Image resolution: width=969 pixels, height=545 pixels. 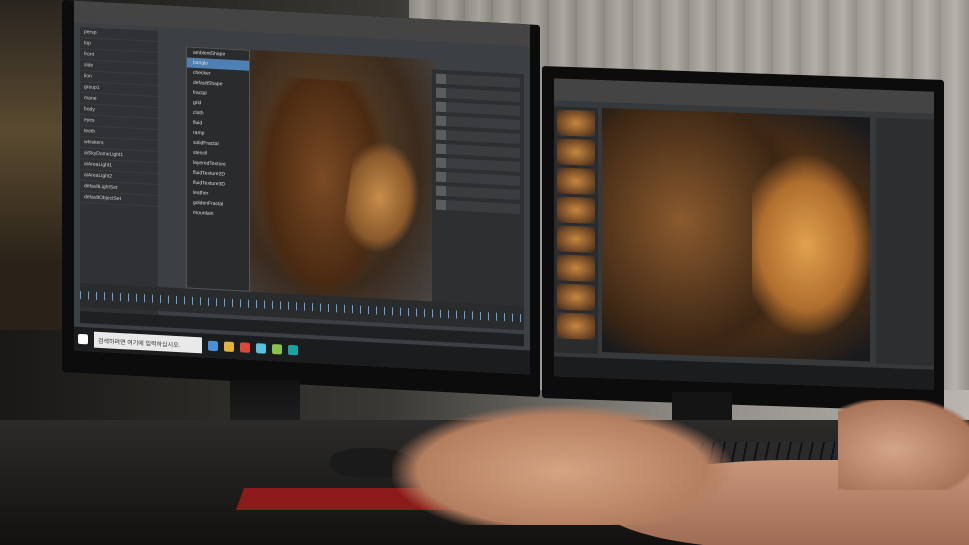 What do you see at coordinates (903, 445) in the screenshot?
I see `left-hand-on-keyboard` at bounding box center [903, 445].